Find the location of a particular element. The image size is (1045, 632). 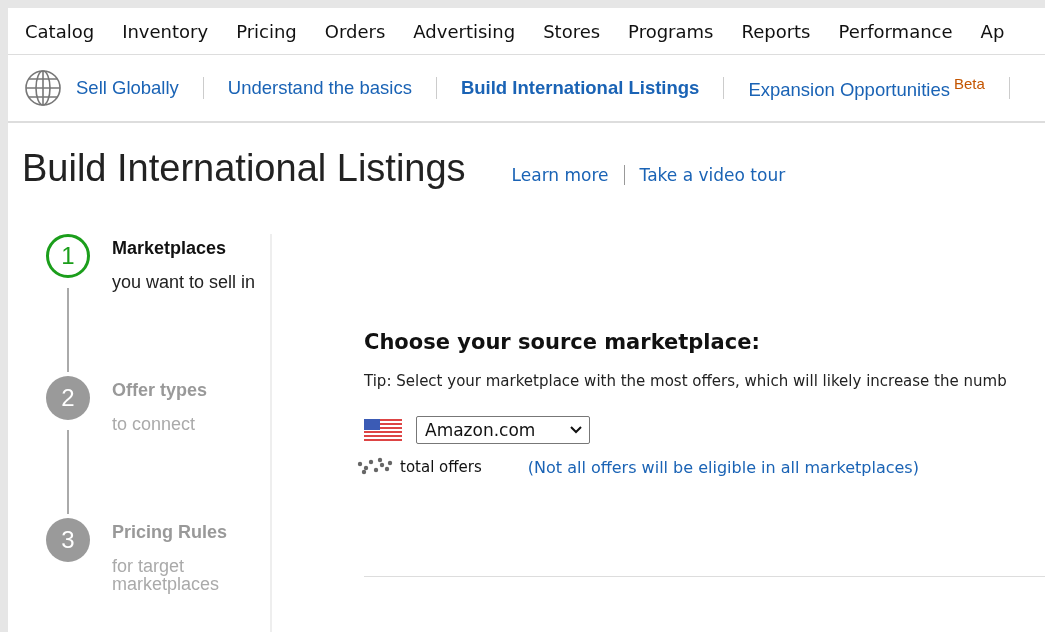

flag-icon is located at coordinates (383, 430).